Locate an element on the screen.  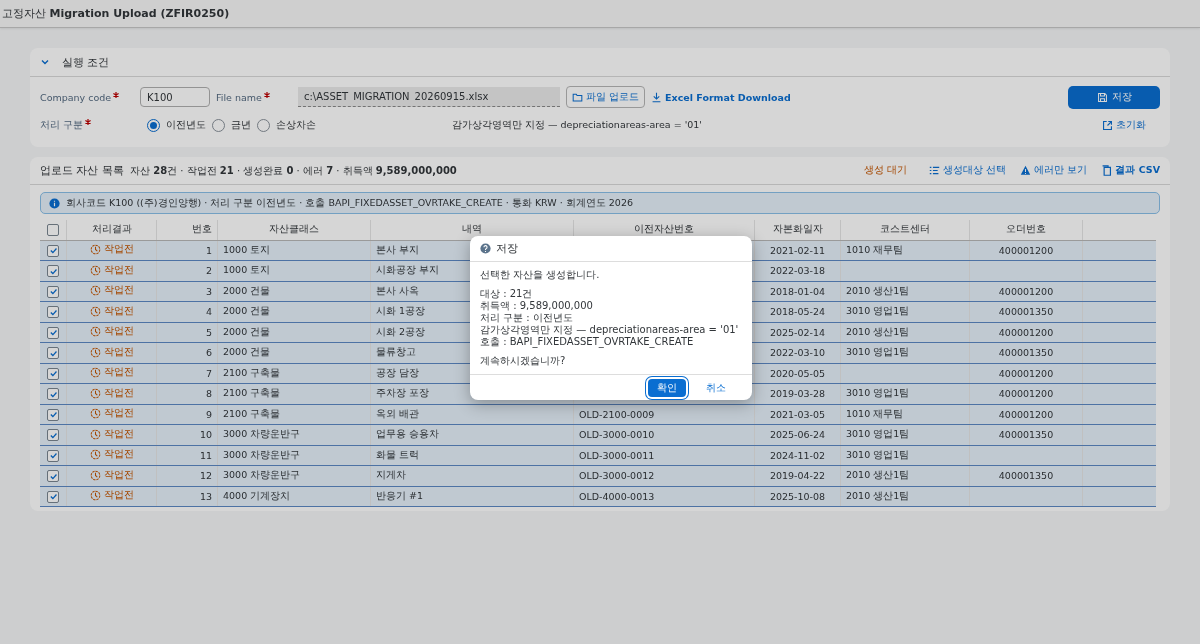
select-all-checkbox is located at coordinates (53, 230).